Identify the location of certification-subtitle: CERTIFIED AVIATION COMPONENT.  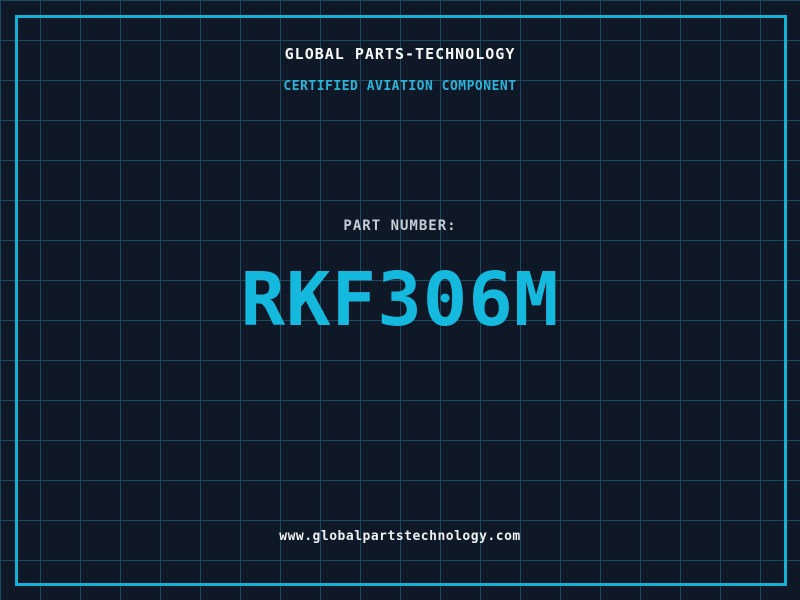
(400, 86).